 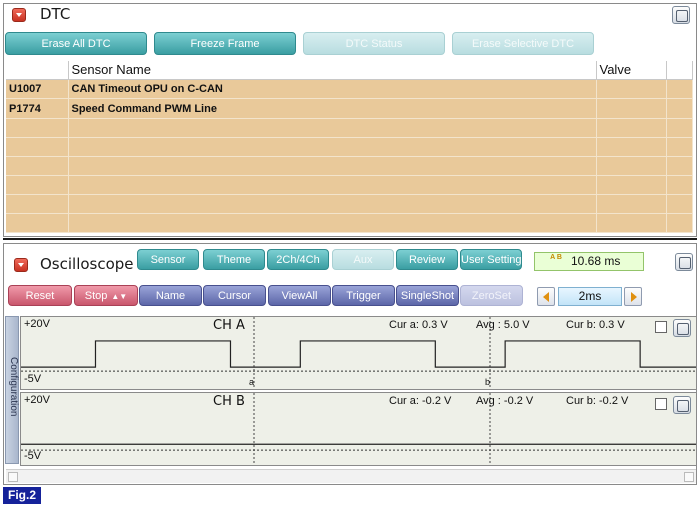 I want to click on dtc-code-cell: P1774, so click(x=37, y=109).